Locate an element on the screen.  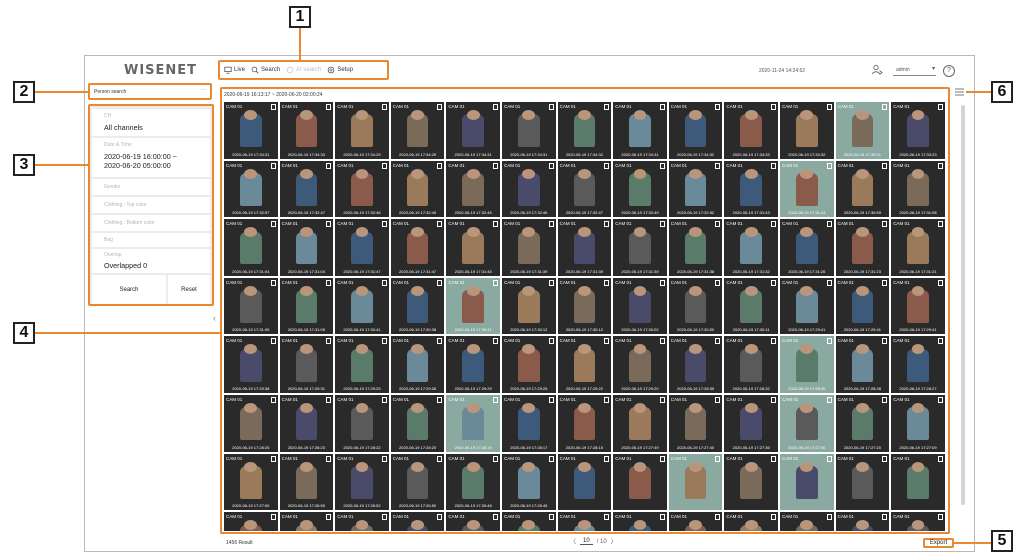
result-thumbnail: CAM 01 2020-06-19 17:30:00 is located at coordinates (695, 306).